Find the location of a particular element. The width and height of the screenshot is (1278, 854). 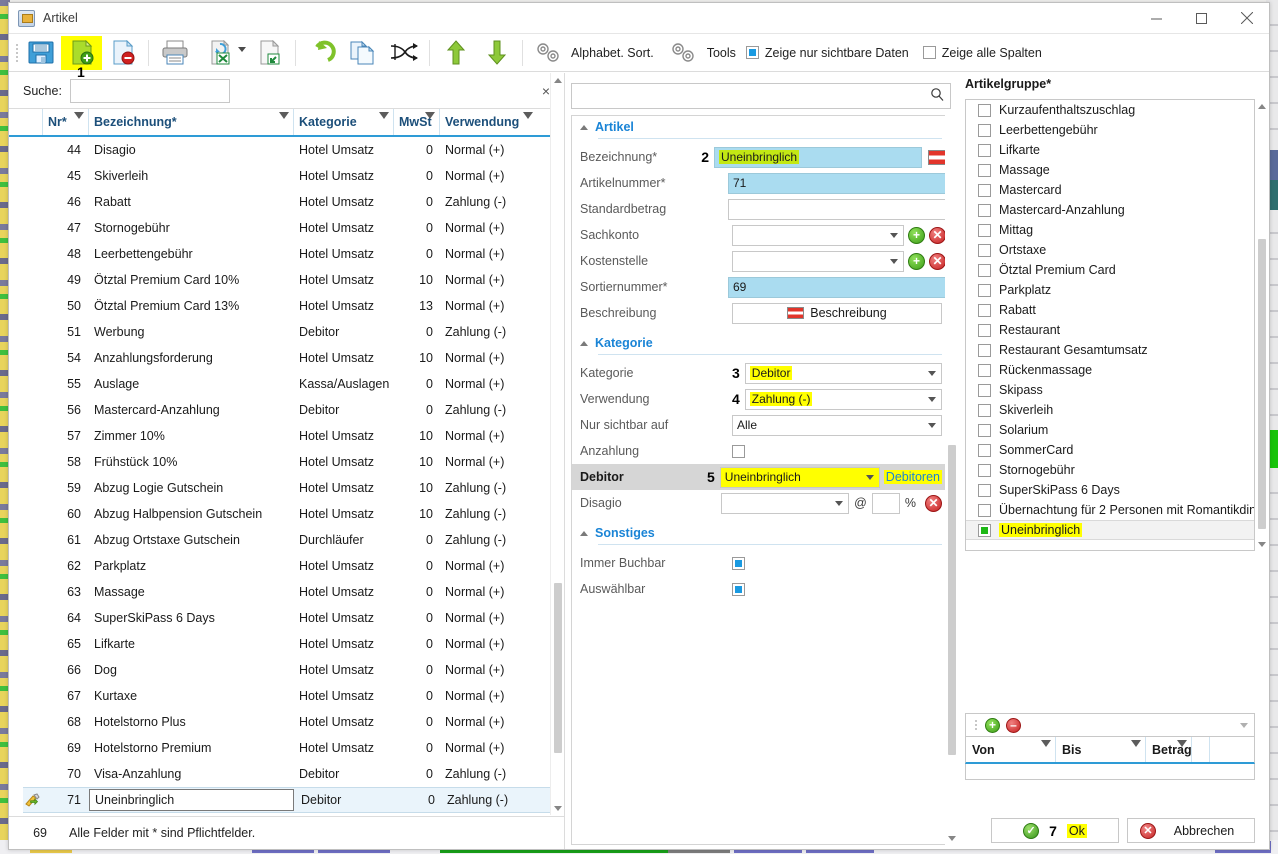

table-row: 65 Lifkarte Hotel Umsatz 0 Normal (+) is located at coordinates (293, 644).